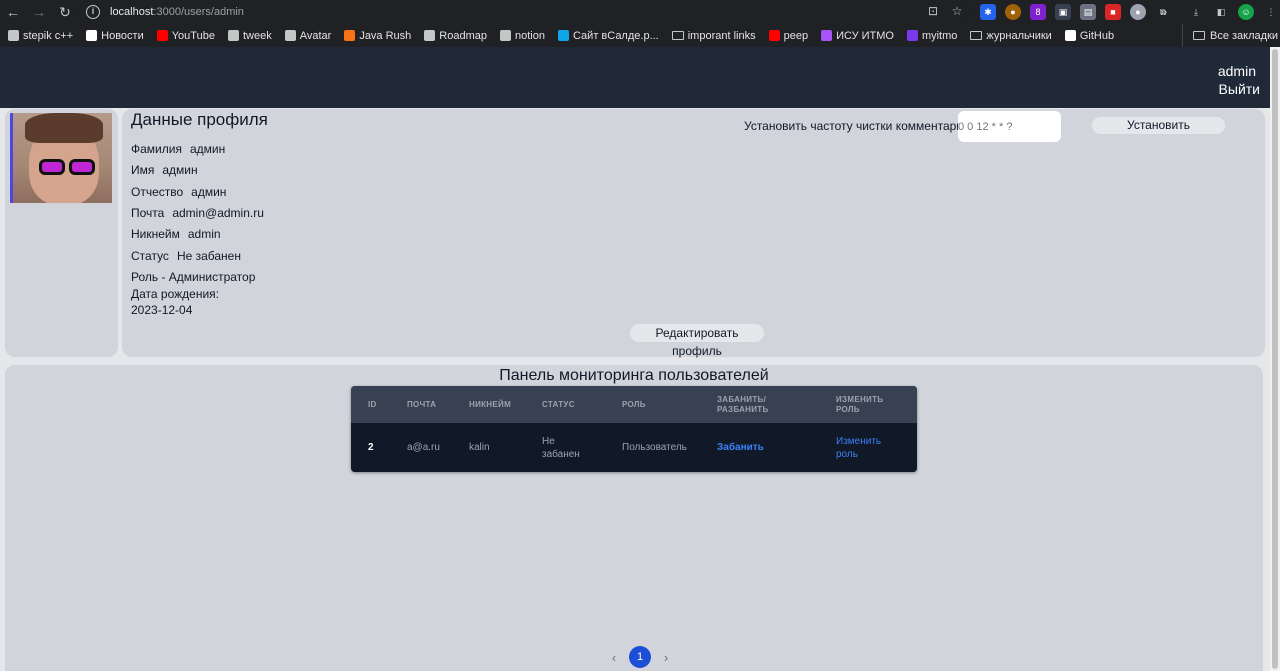 This screenshot has width=1280, height=671. Describe the element at coordinates (307, 36) in the screenshot. I see `bookmark-item: Avatar` at that location.